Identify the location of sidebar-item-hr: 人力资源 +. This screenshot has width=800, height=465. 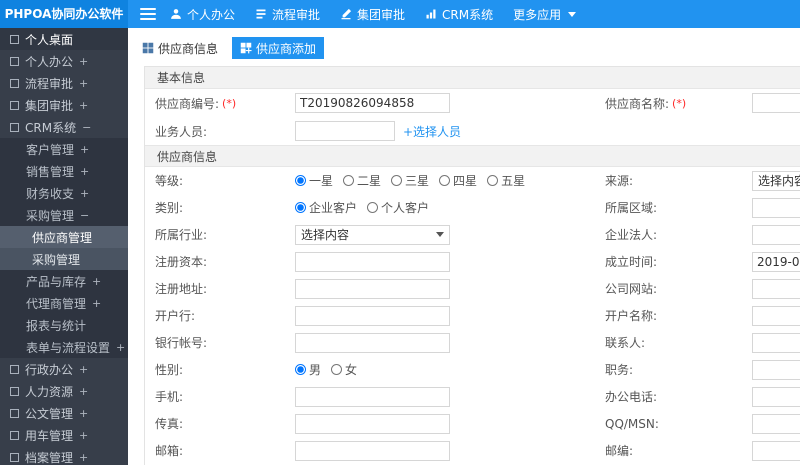
(64, 391).